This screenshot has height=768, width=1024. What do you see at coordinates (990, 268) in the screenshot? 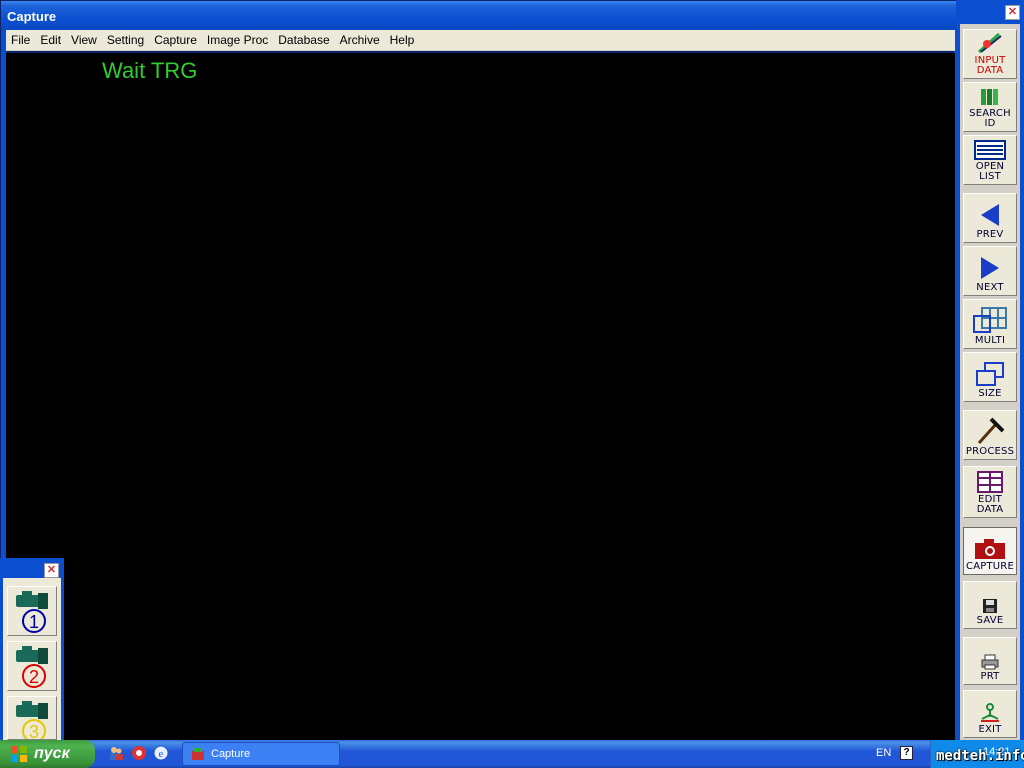
I see `arrow-right-icon` at bounding box center [990, 268].